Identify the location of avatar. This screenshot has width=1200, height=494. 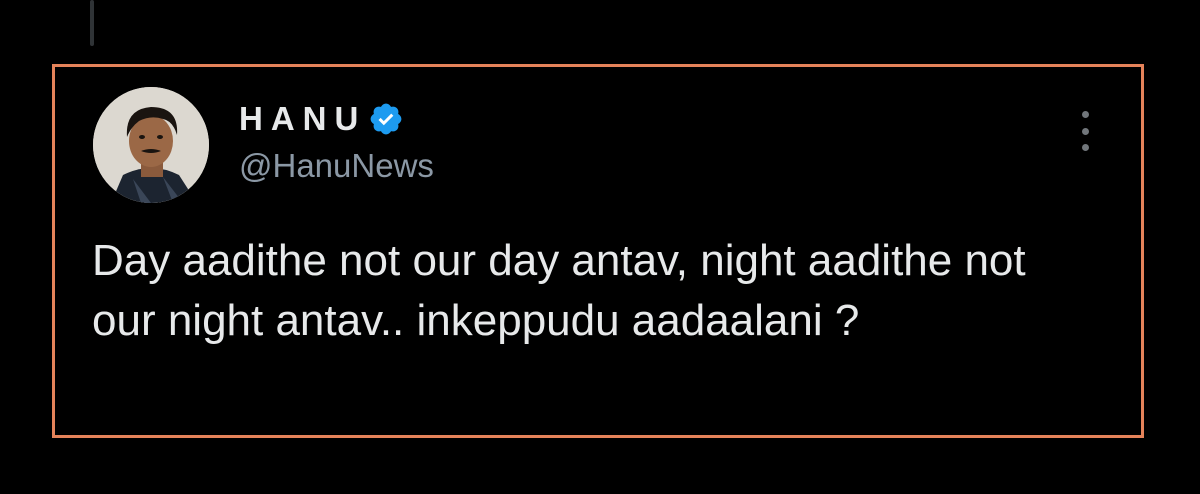
(151, 145).